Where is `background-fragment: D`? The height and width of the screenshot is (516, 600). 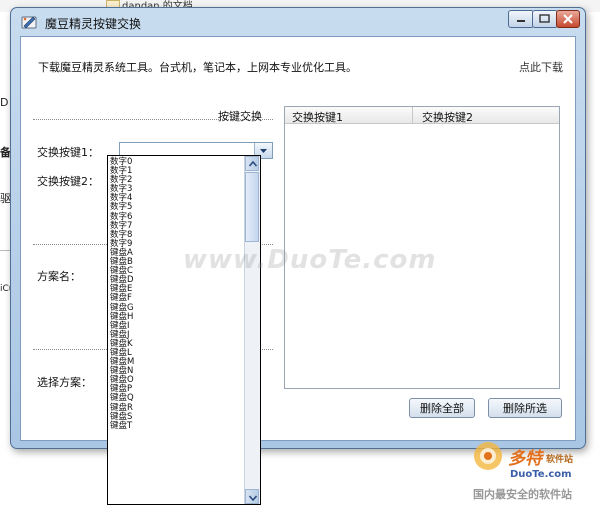 background-fragment: D is located at coordinates (4, 102).